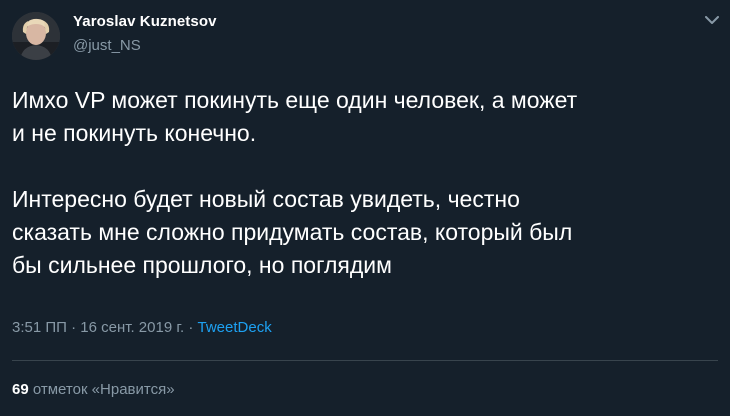 The image size is (730, 416). What do you see at coordinates (39, 327) in the screenshot?
I see `tweet-time: 3:51 ПП` at bounding box center [39, 327].